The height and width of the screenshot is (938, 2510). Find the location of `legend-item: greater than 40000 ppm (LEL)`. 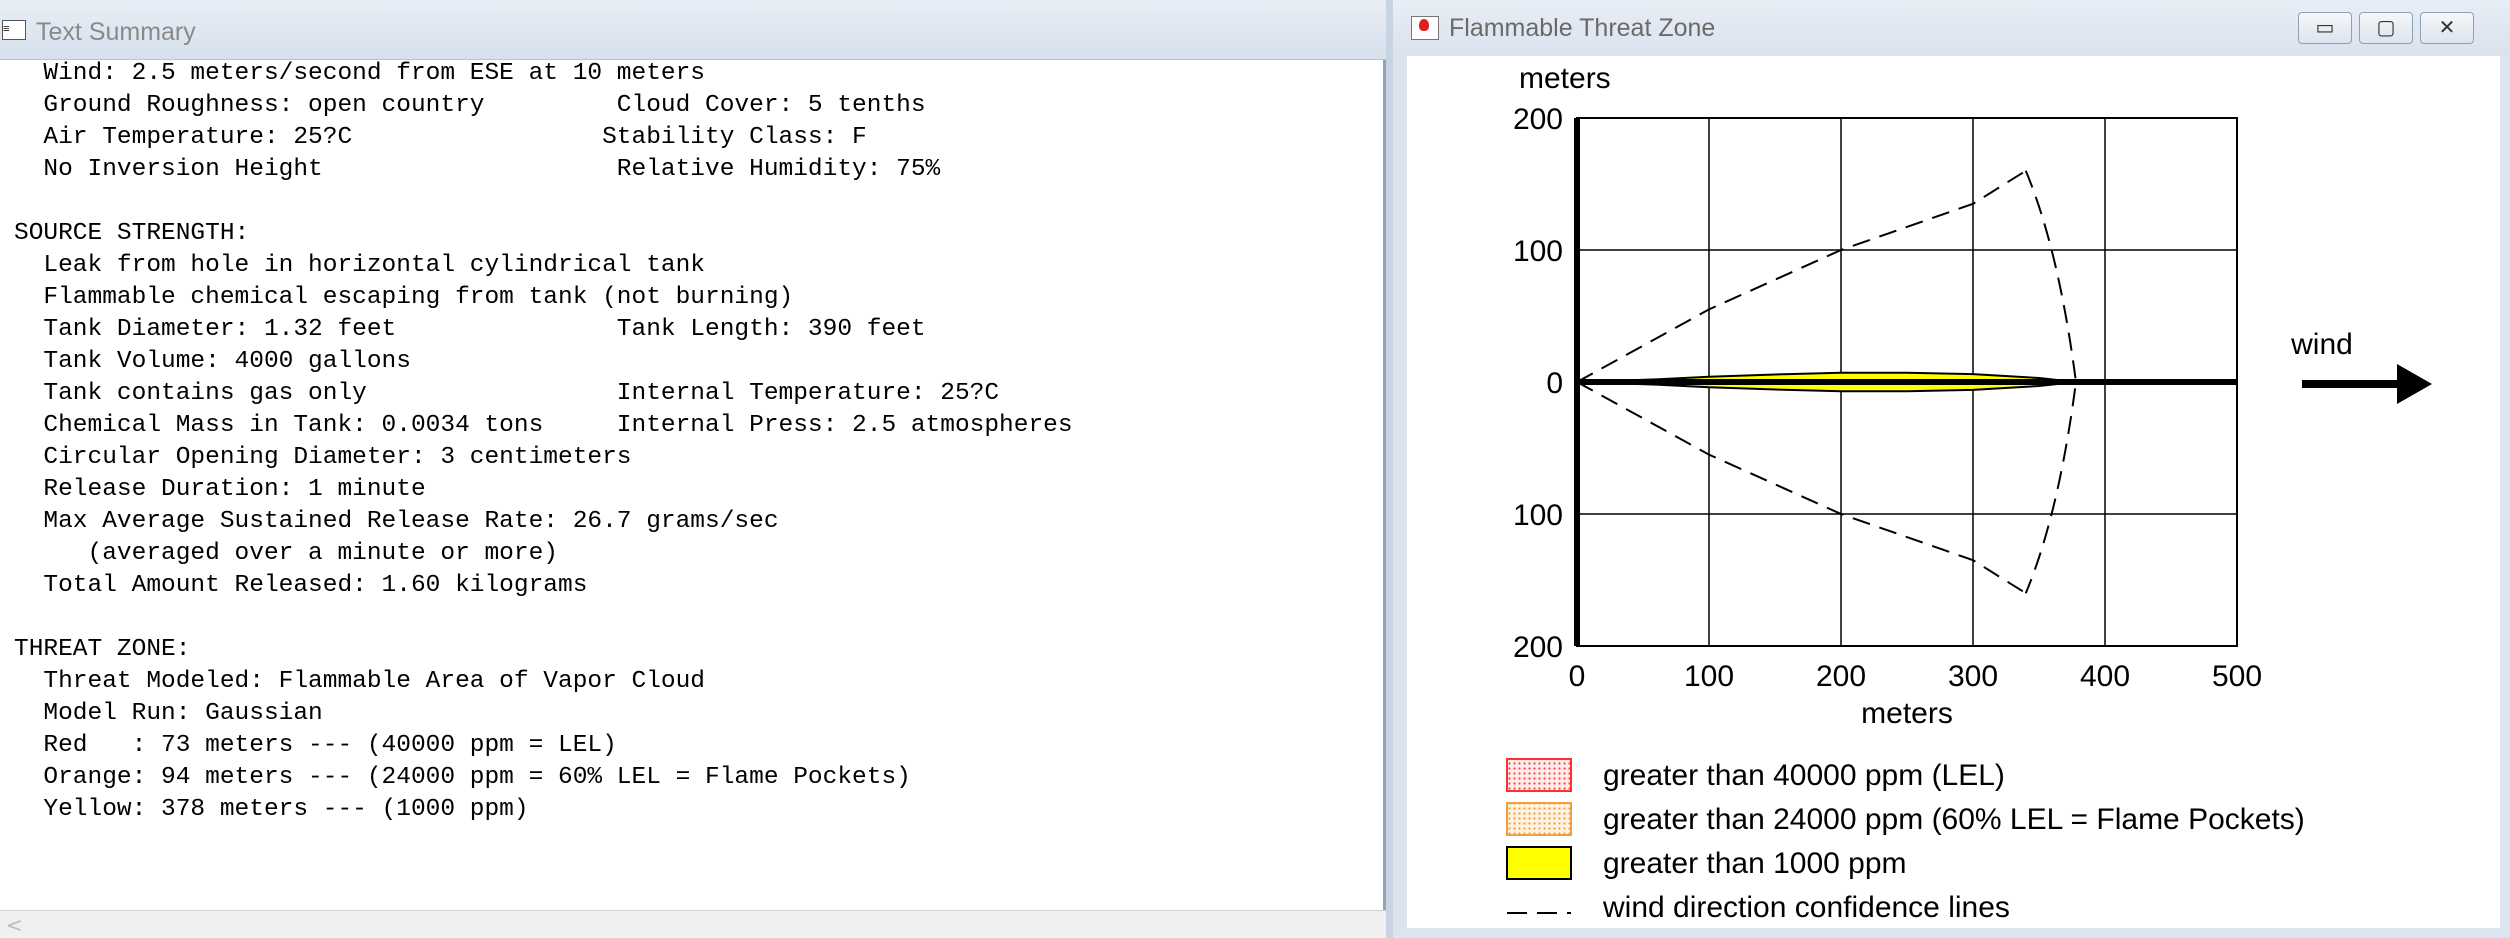

legend-item: greater than 40000 ppm (LEL) is located at coordinates (1755, 775).